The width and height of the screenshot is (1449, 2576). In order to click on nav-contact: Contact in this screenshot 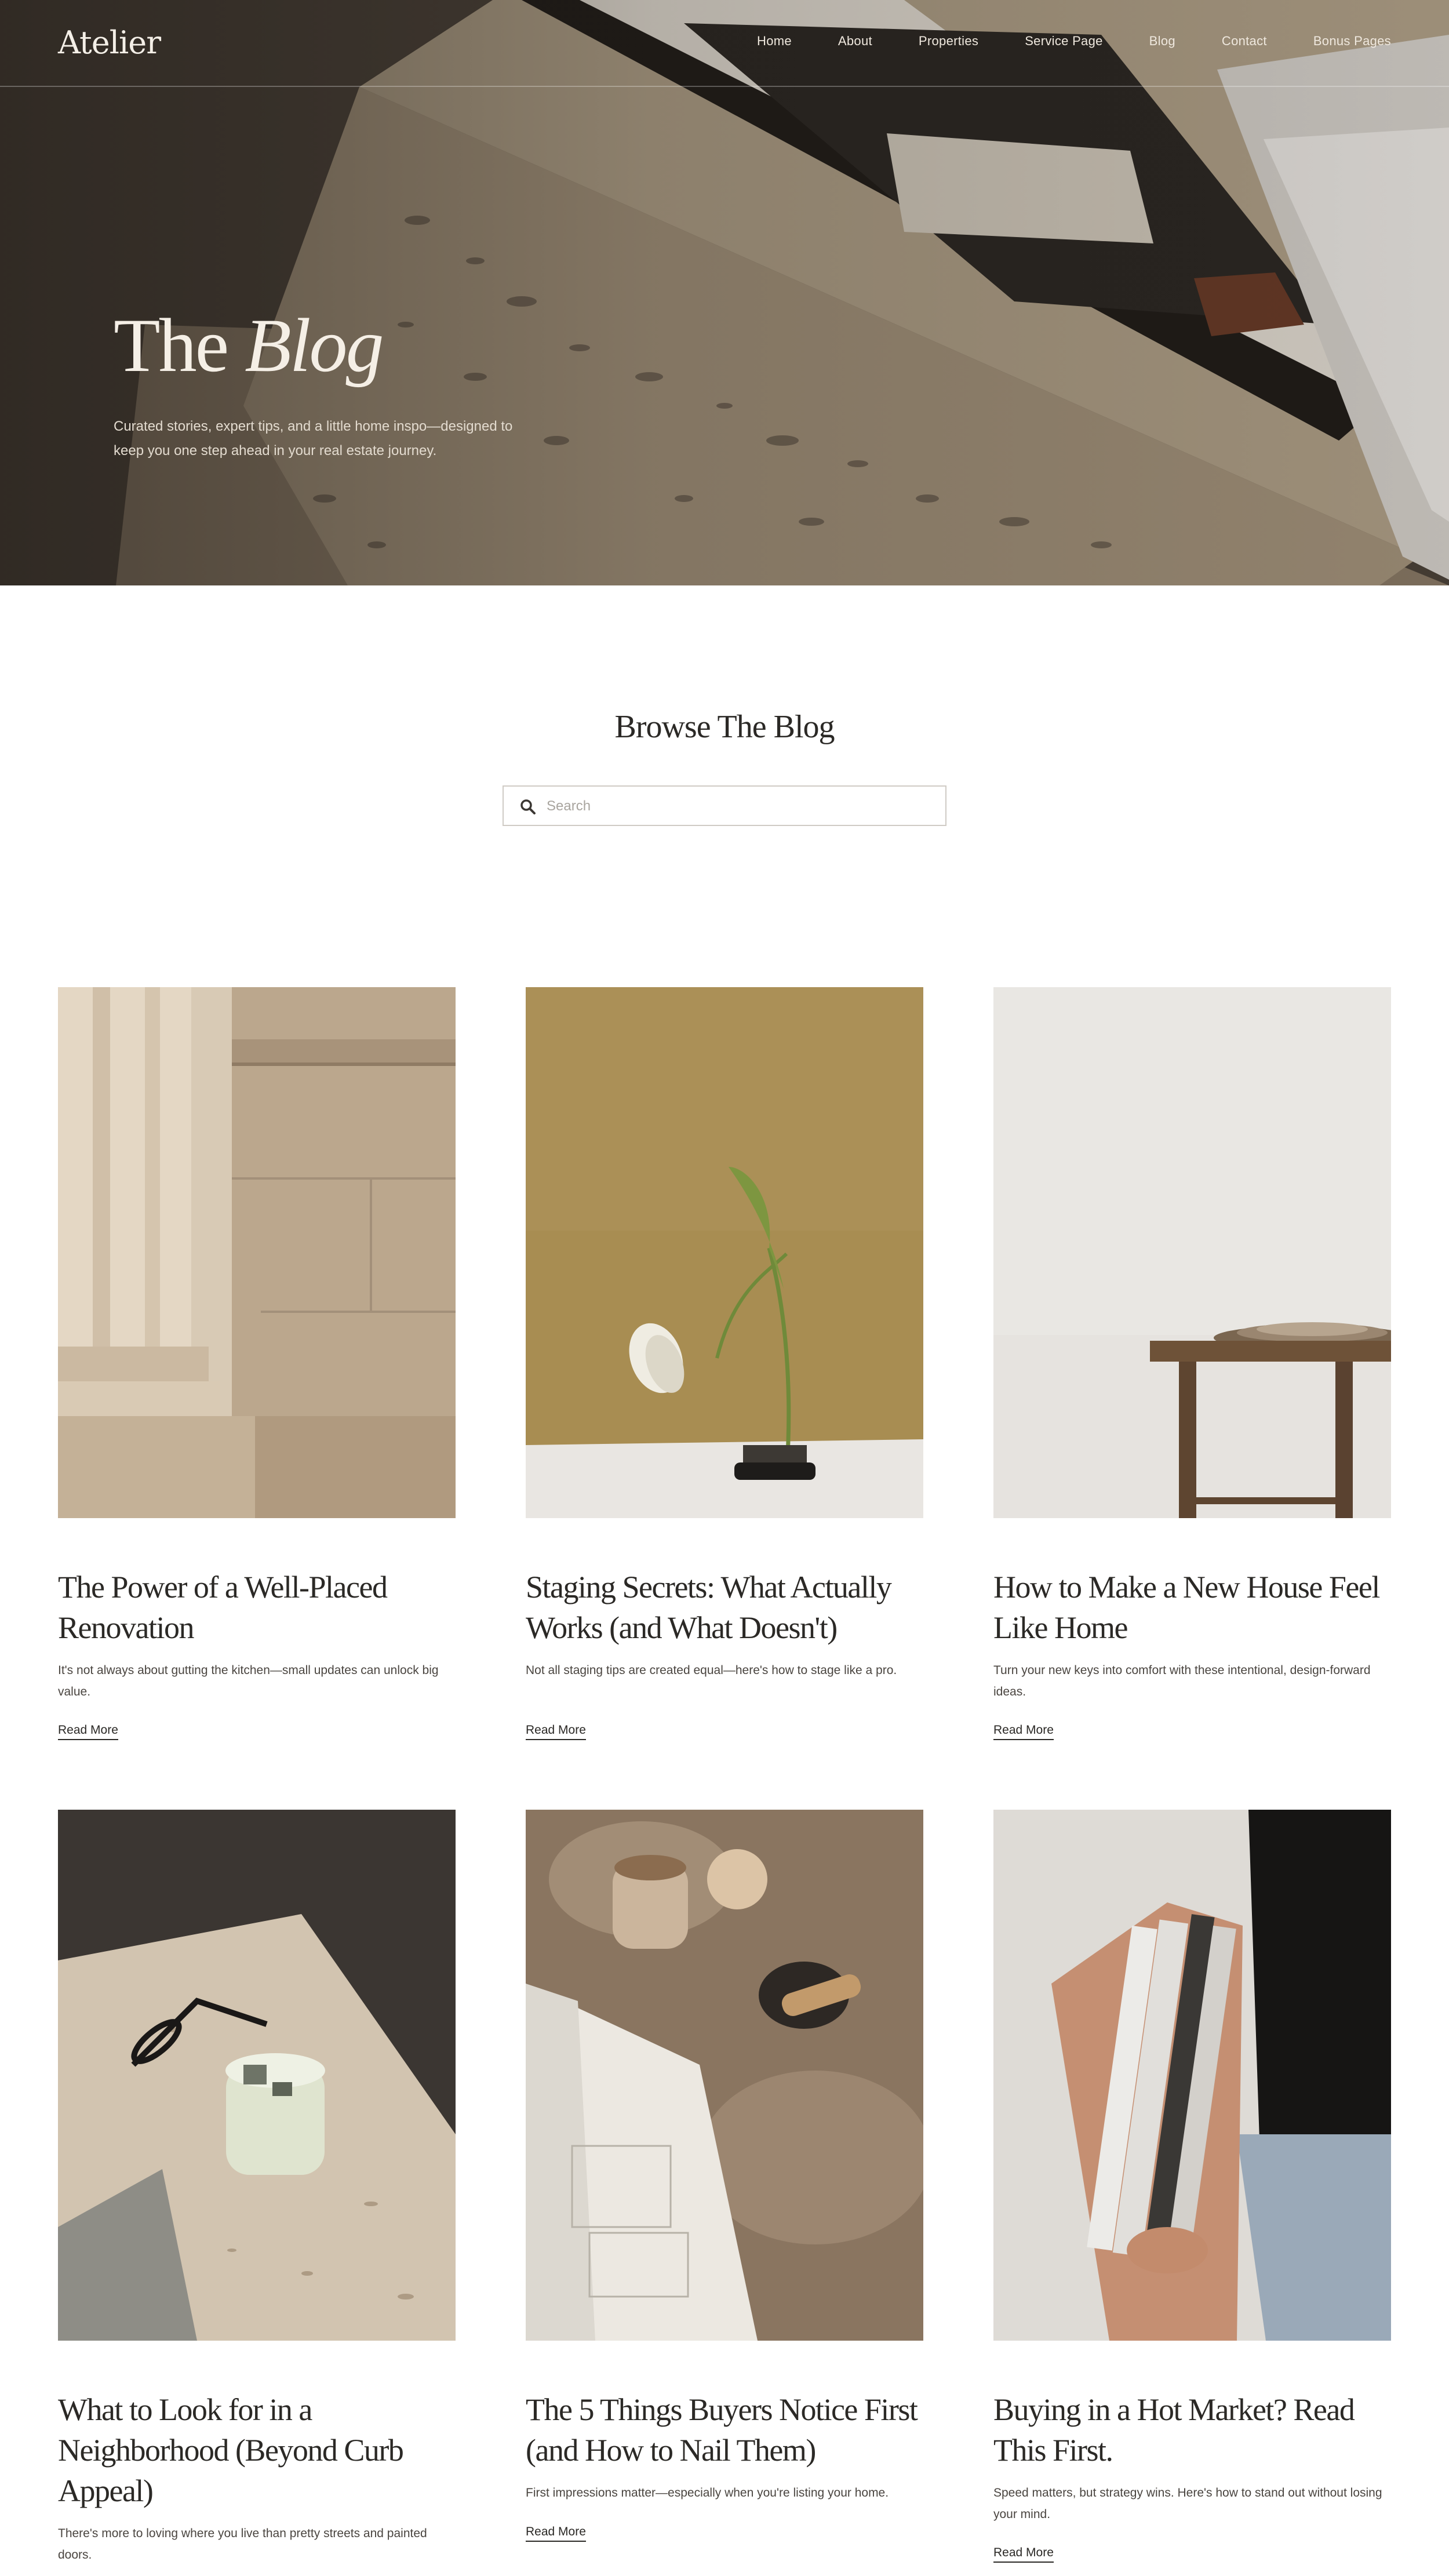, I will do `click(1244, 41)`.